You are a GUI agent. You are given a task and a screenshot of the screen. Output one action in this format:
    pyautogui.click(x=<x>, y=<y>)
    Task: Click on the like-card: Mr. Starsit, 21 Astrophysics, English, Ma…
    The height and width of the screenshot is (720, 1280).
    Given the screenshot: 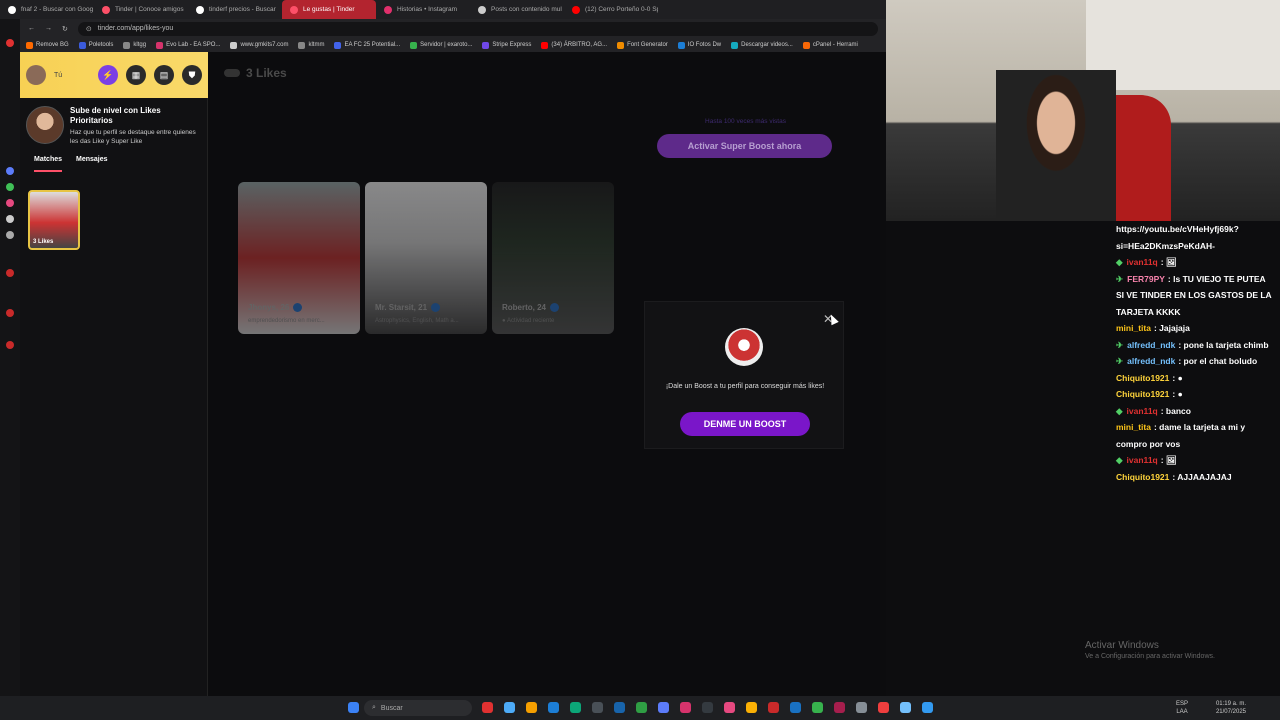 What is the action you would take?
    pyautogui.click(x=426, y=258)
    